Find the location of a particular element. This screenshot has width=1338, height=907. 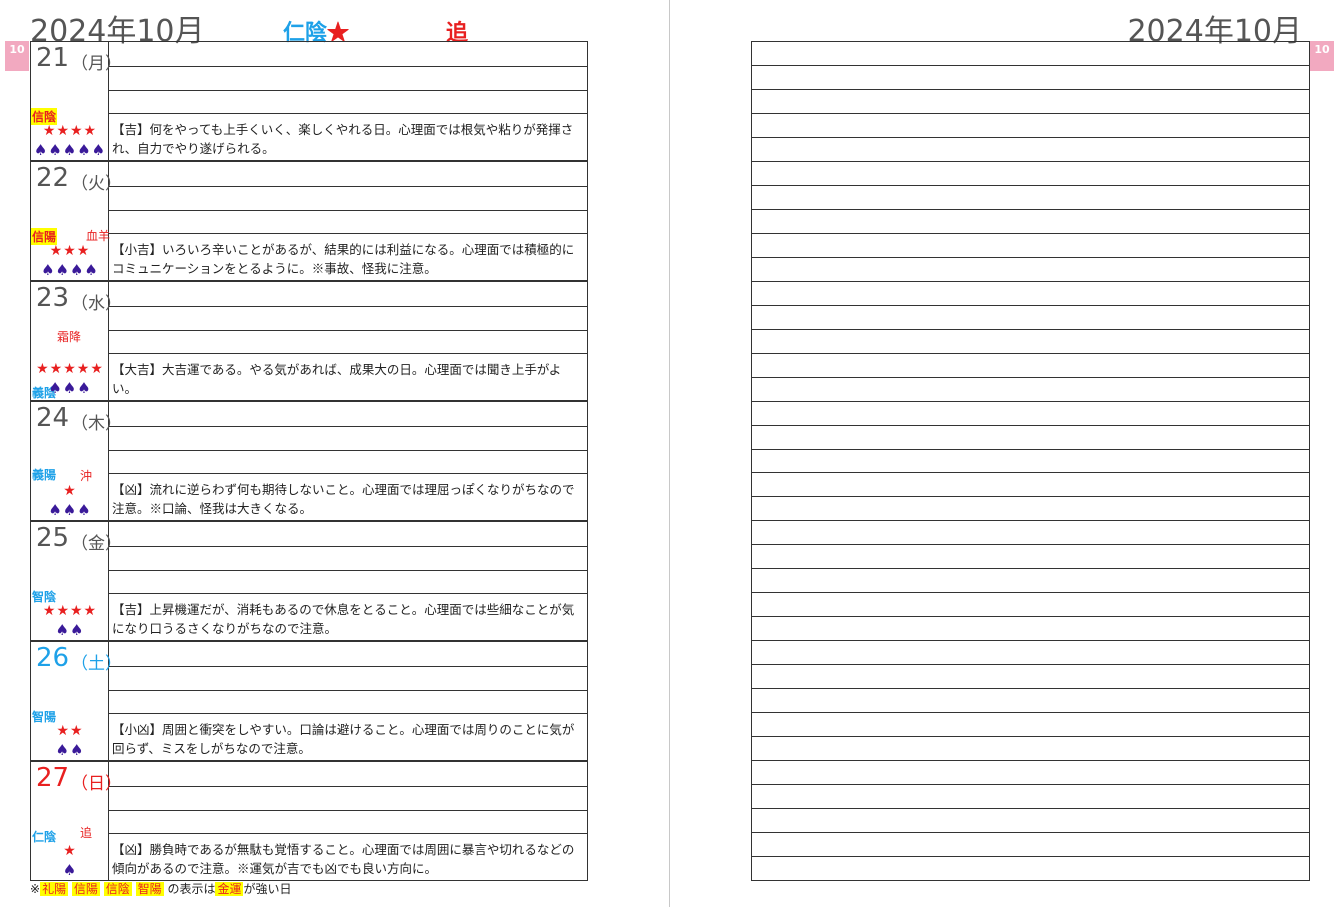

date-number: 24 is located at coordinates (53, 418).